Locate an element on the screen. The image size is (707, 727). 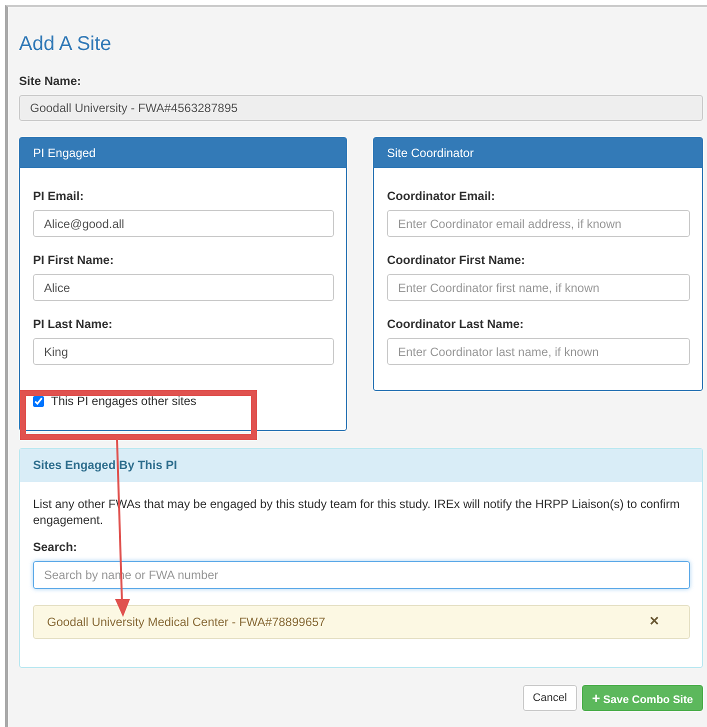
text-field: Enter Coordinator email address, if known is located at coordinates (538, 223).